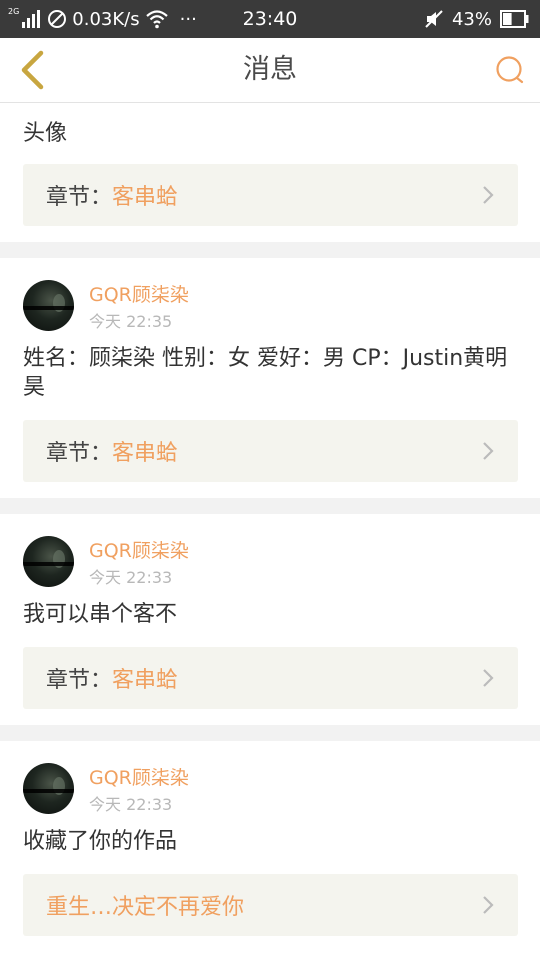 The height and width of the screenshot is (960, 540). I want to click on top-nav-bar: 消息, so click(270, 70).